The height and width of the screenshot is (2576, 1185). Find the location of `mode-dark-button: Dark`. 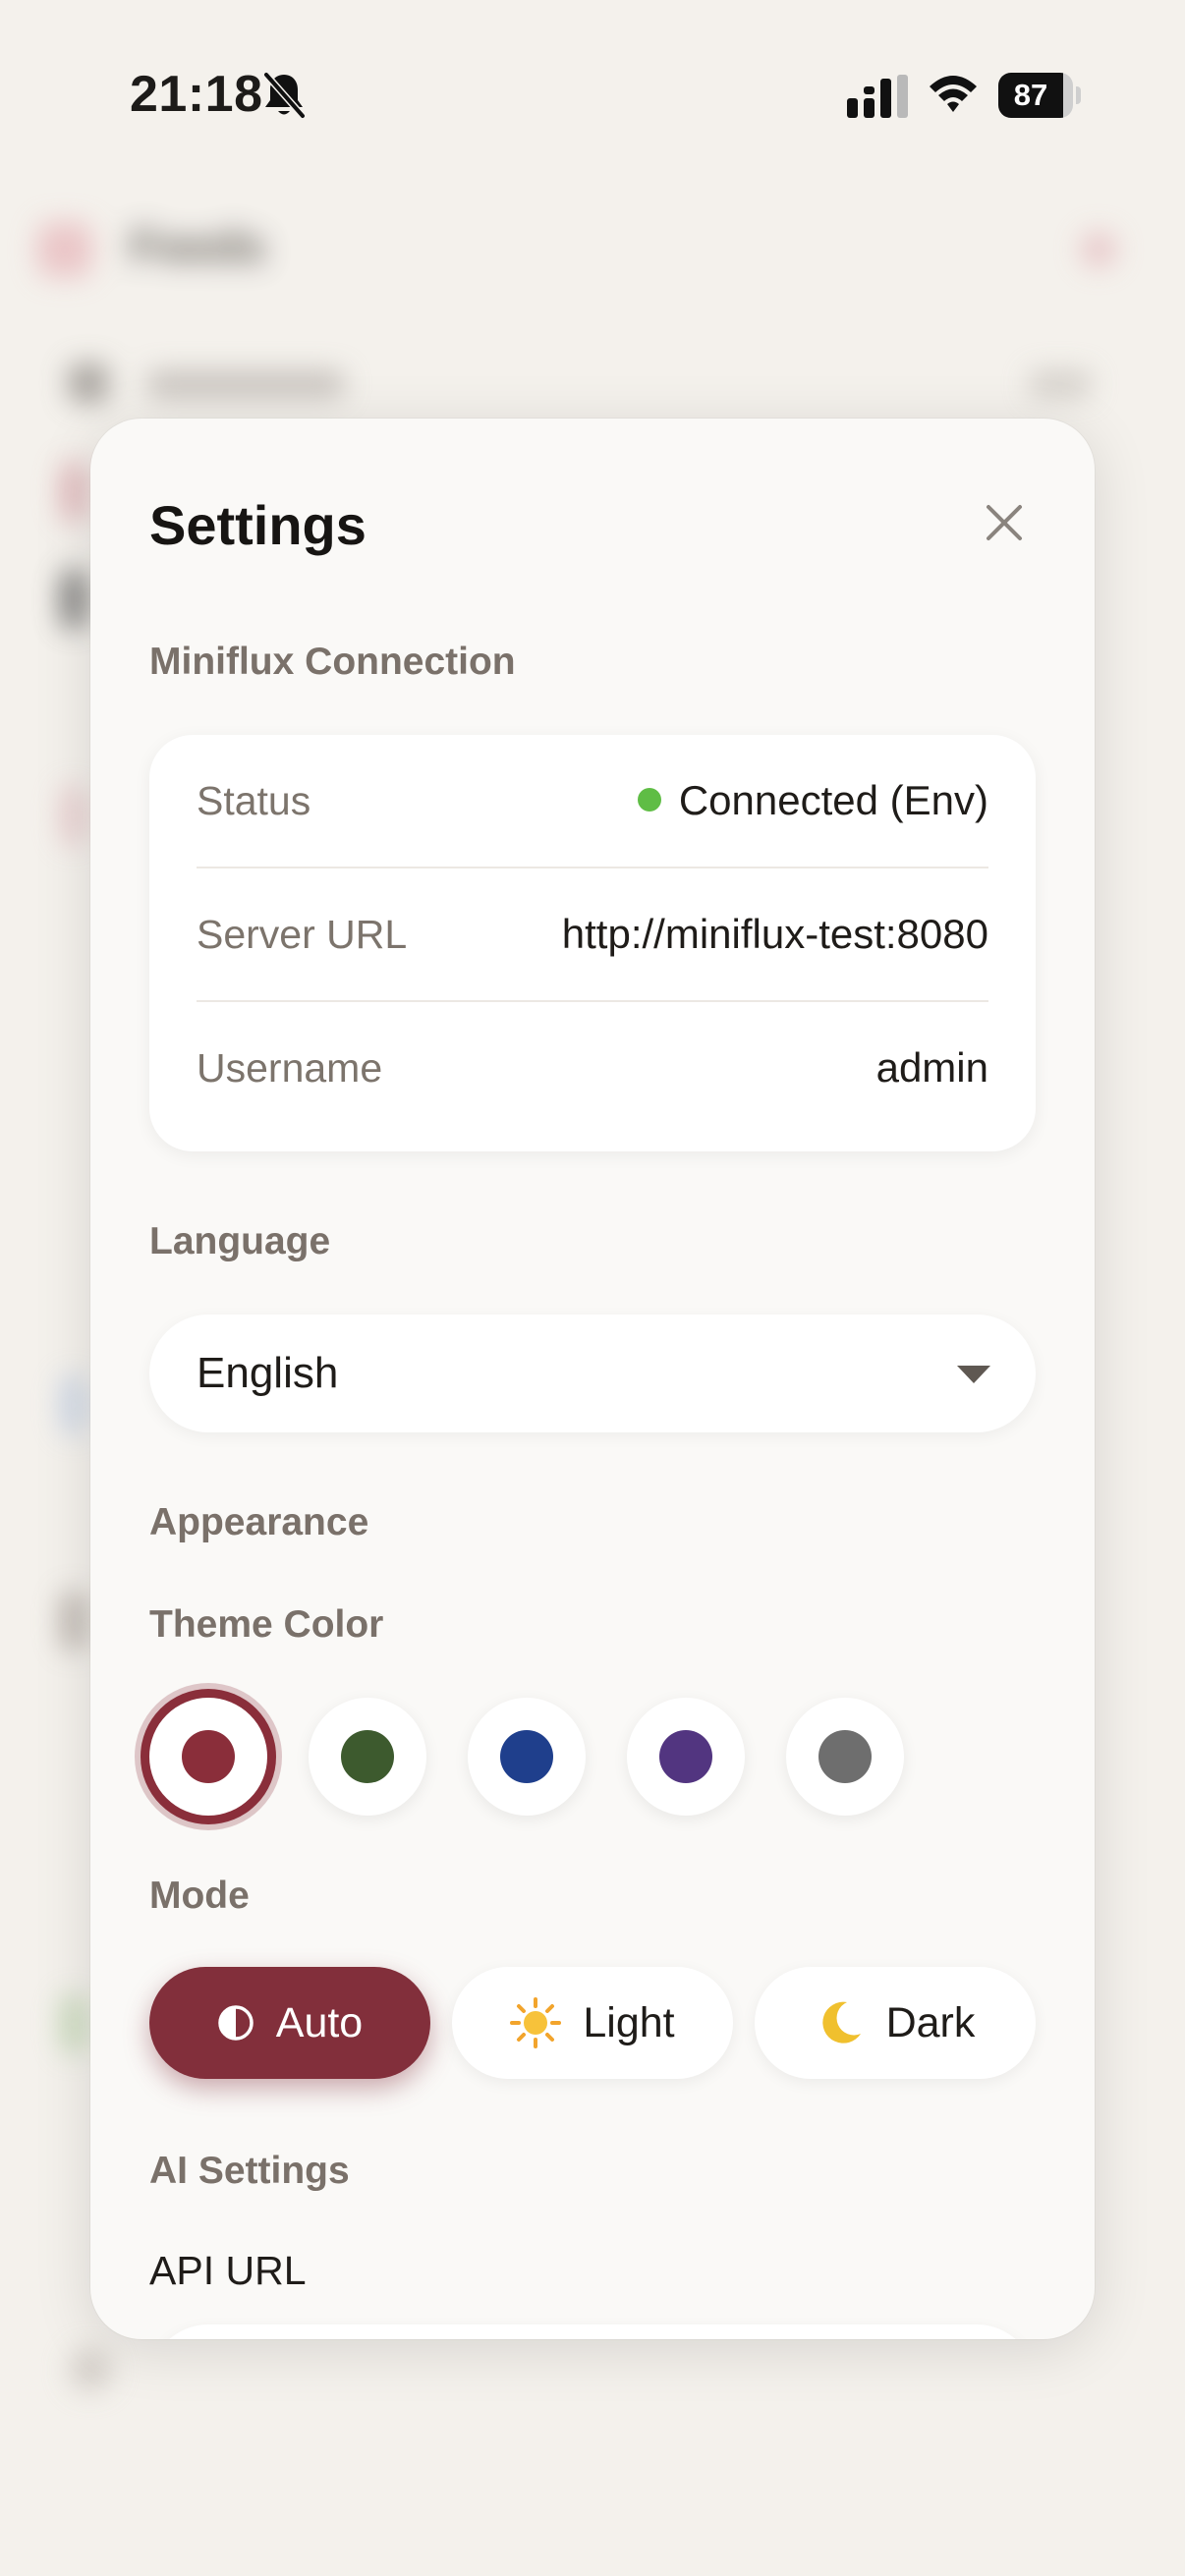

mode-dark-button: Dark is located at coordinates (896, 2023).